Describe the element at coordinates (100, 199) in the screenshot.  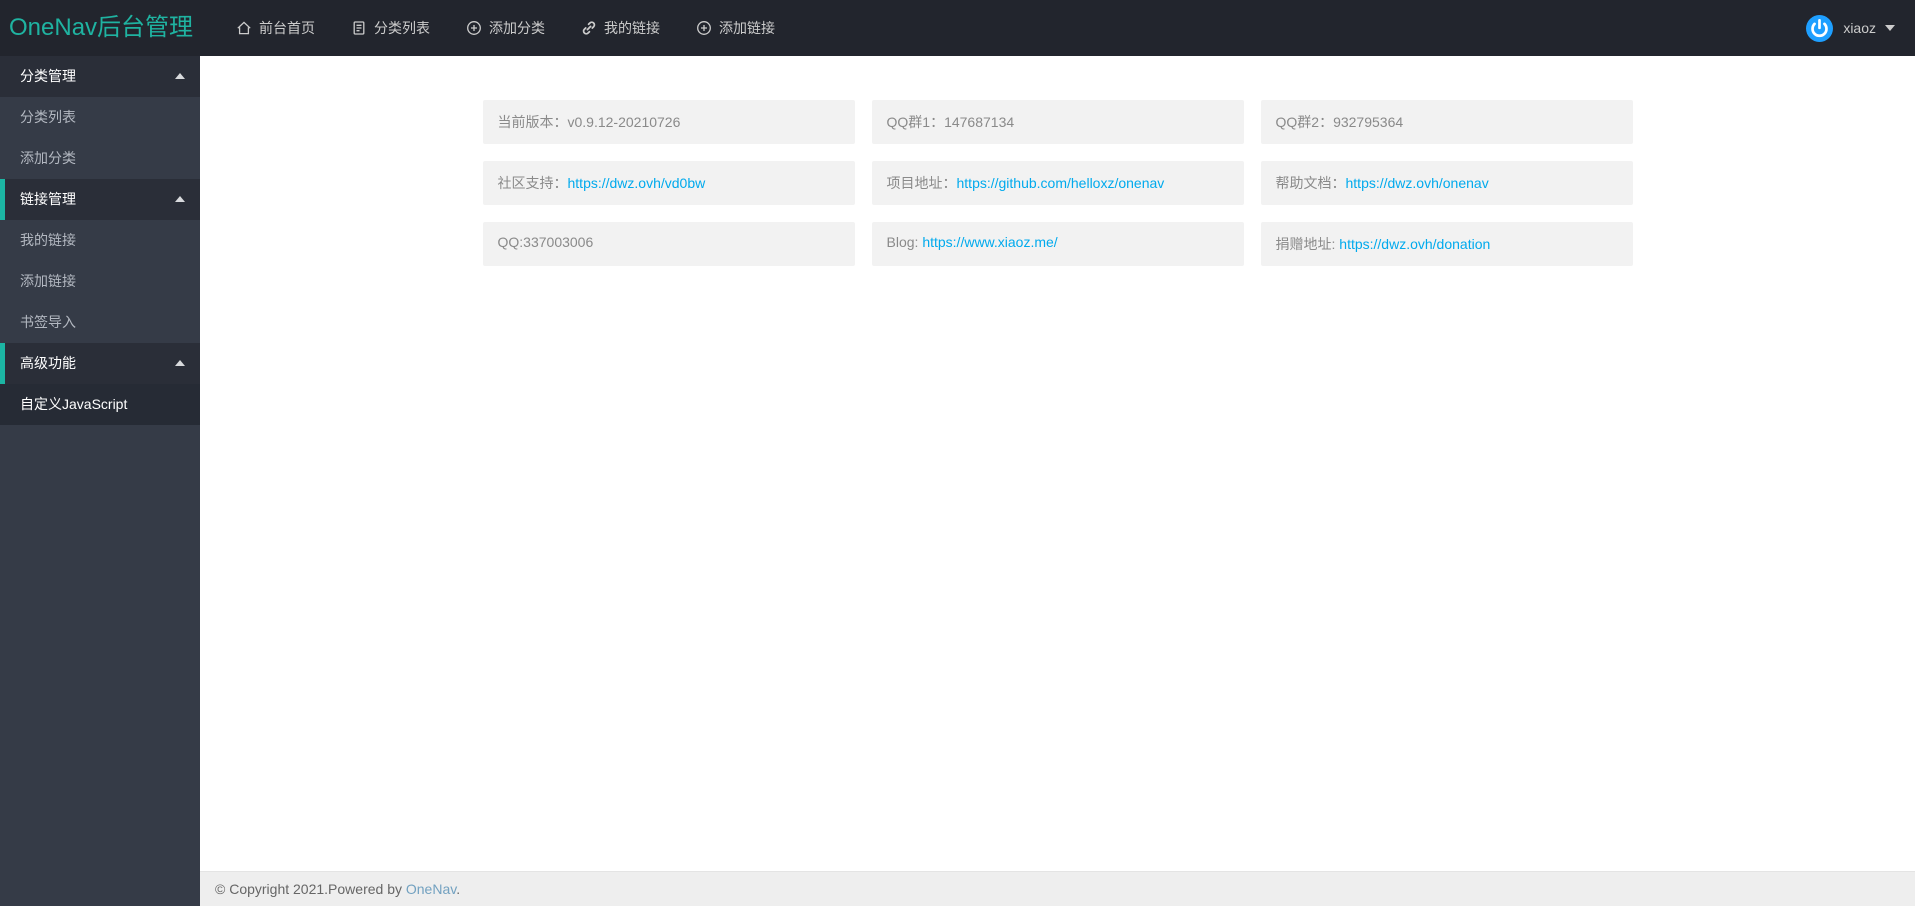
I see `sidebar-section-link-management: 链接管理` at that location.